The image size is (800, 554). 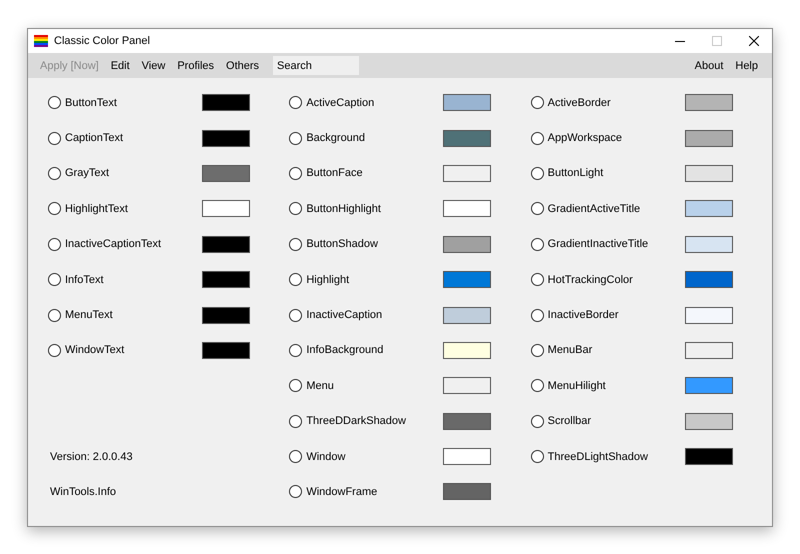 I want to click on minimize-icon, so click(x=679, y=41).